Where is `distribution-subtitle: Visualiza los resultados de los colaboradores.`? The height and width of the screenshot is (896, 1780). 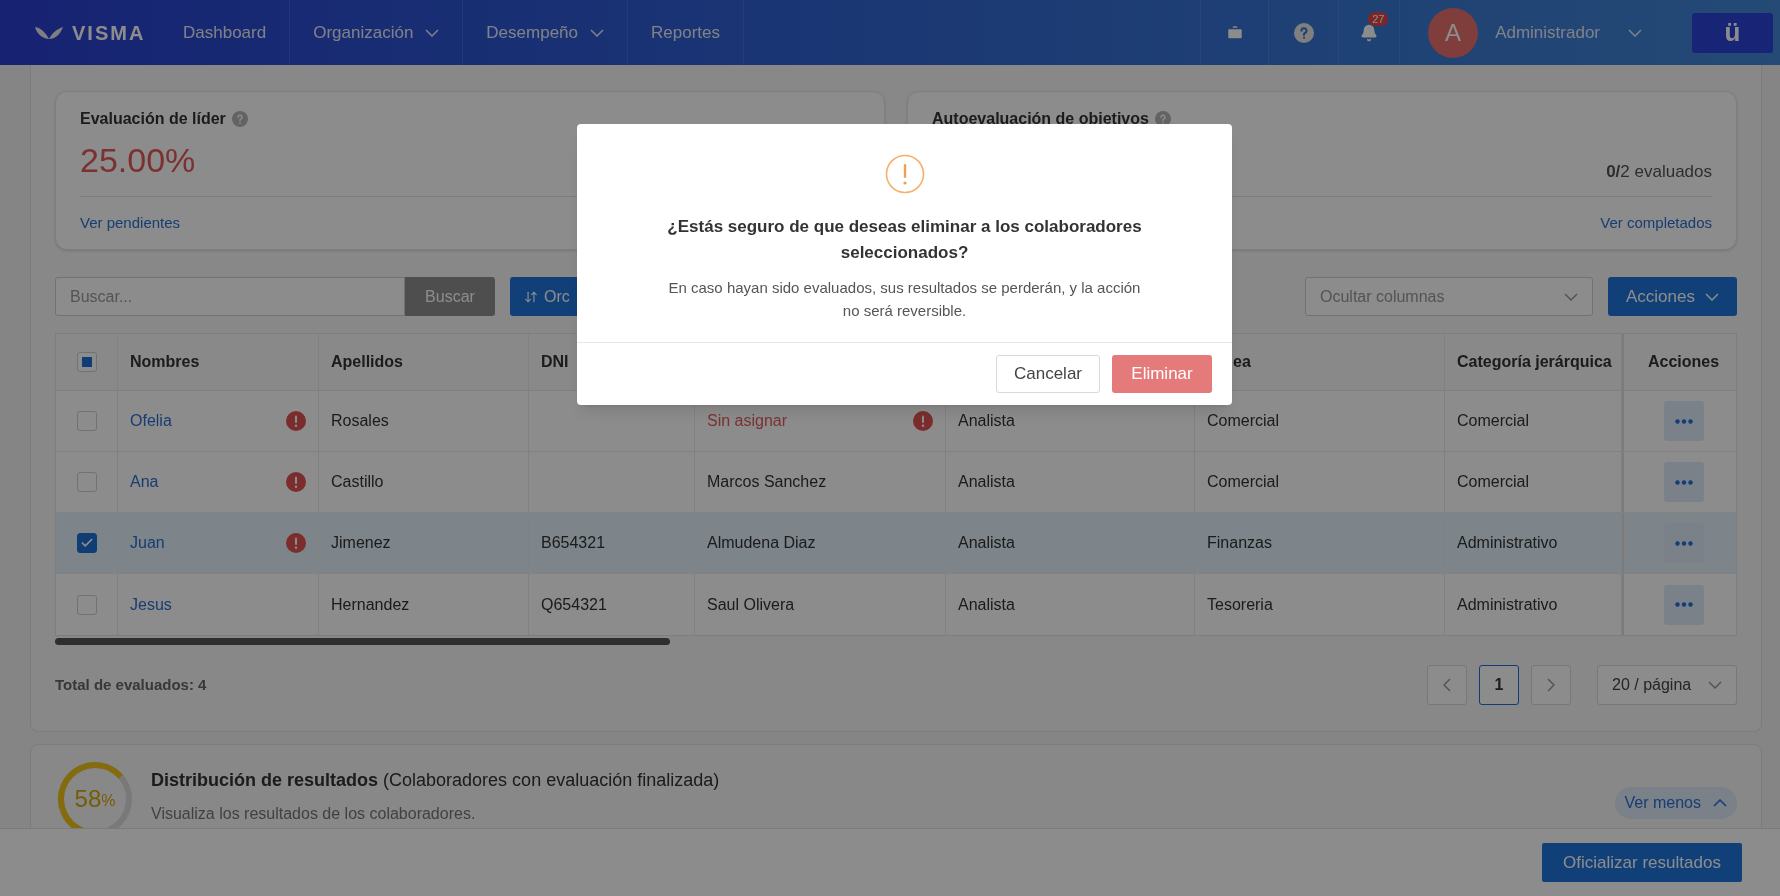 distribution-subtitle: Visualiza los resultados de los colaboradores. is located at coordinates (314, 814).